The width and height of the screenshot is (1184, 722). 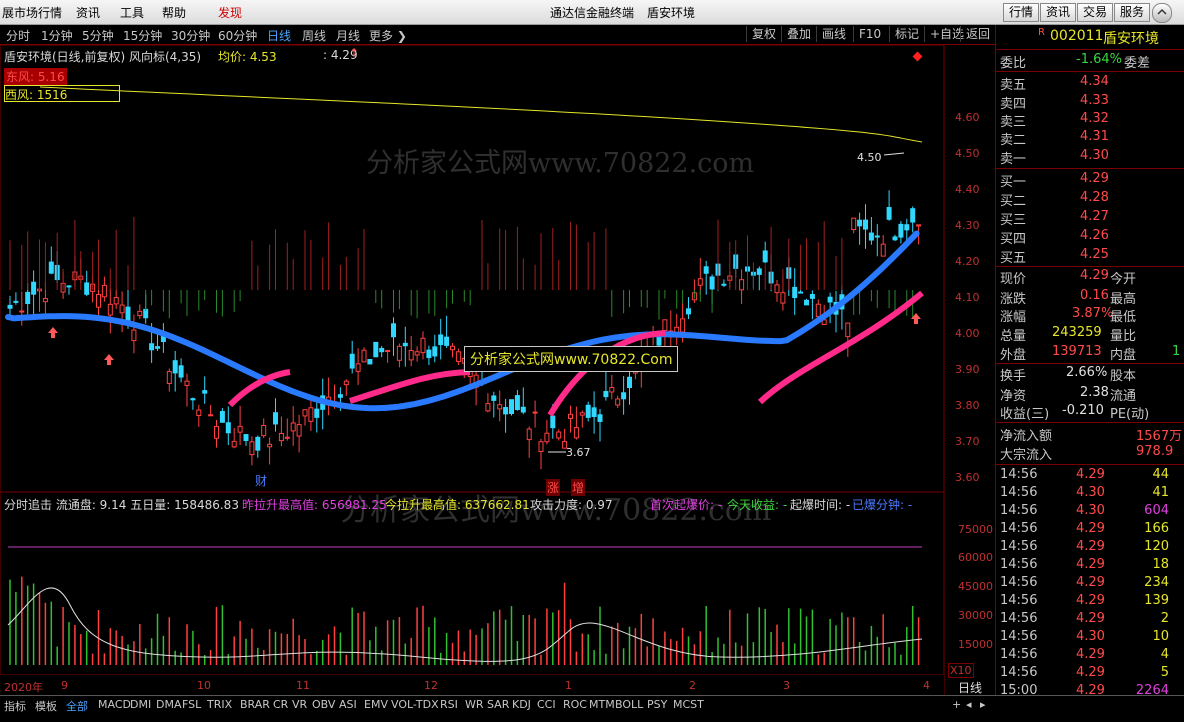 I want to click on ask3-row: 卖三 4.32, so click(x=1090, y=120).